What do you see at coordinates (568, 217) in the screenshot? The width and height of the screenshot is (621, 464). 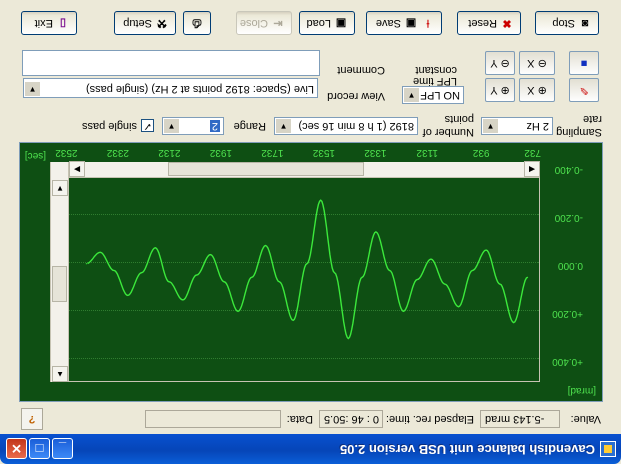 I see `y-tick-label: -0.200` at bounding box center [568, 217].